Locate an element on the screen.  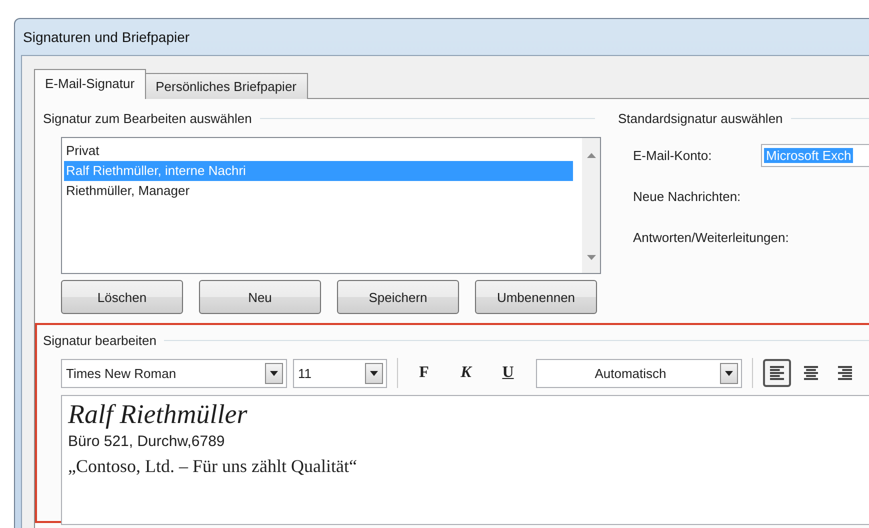
dialog-button: Speichern is located at coordinates (398, 297).